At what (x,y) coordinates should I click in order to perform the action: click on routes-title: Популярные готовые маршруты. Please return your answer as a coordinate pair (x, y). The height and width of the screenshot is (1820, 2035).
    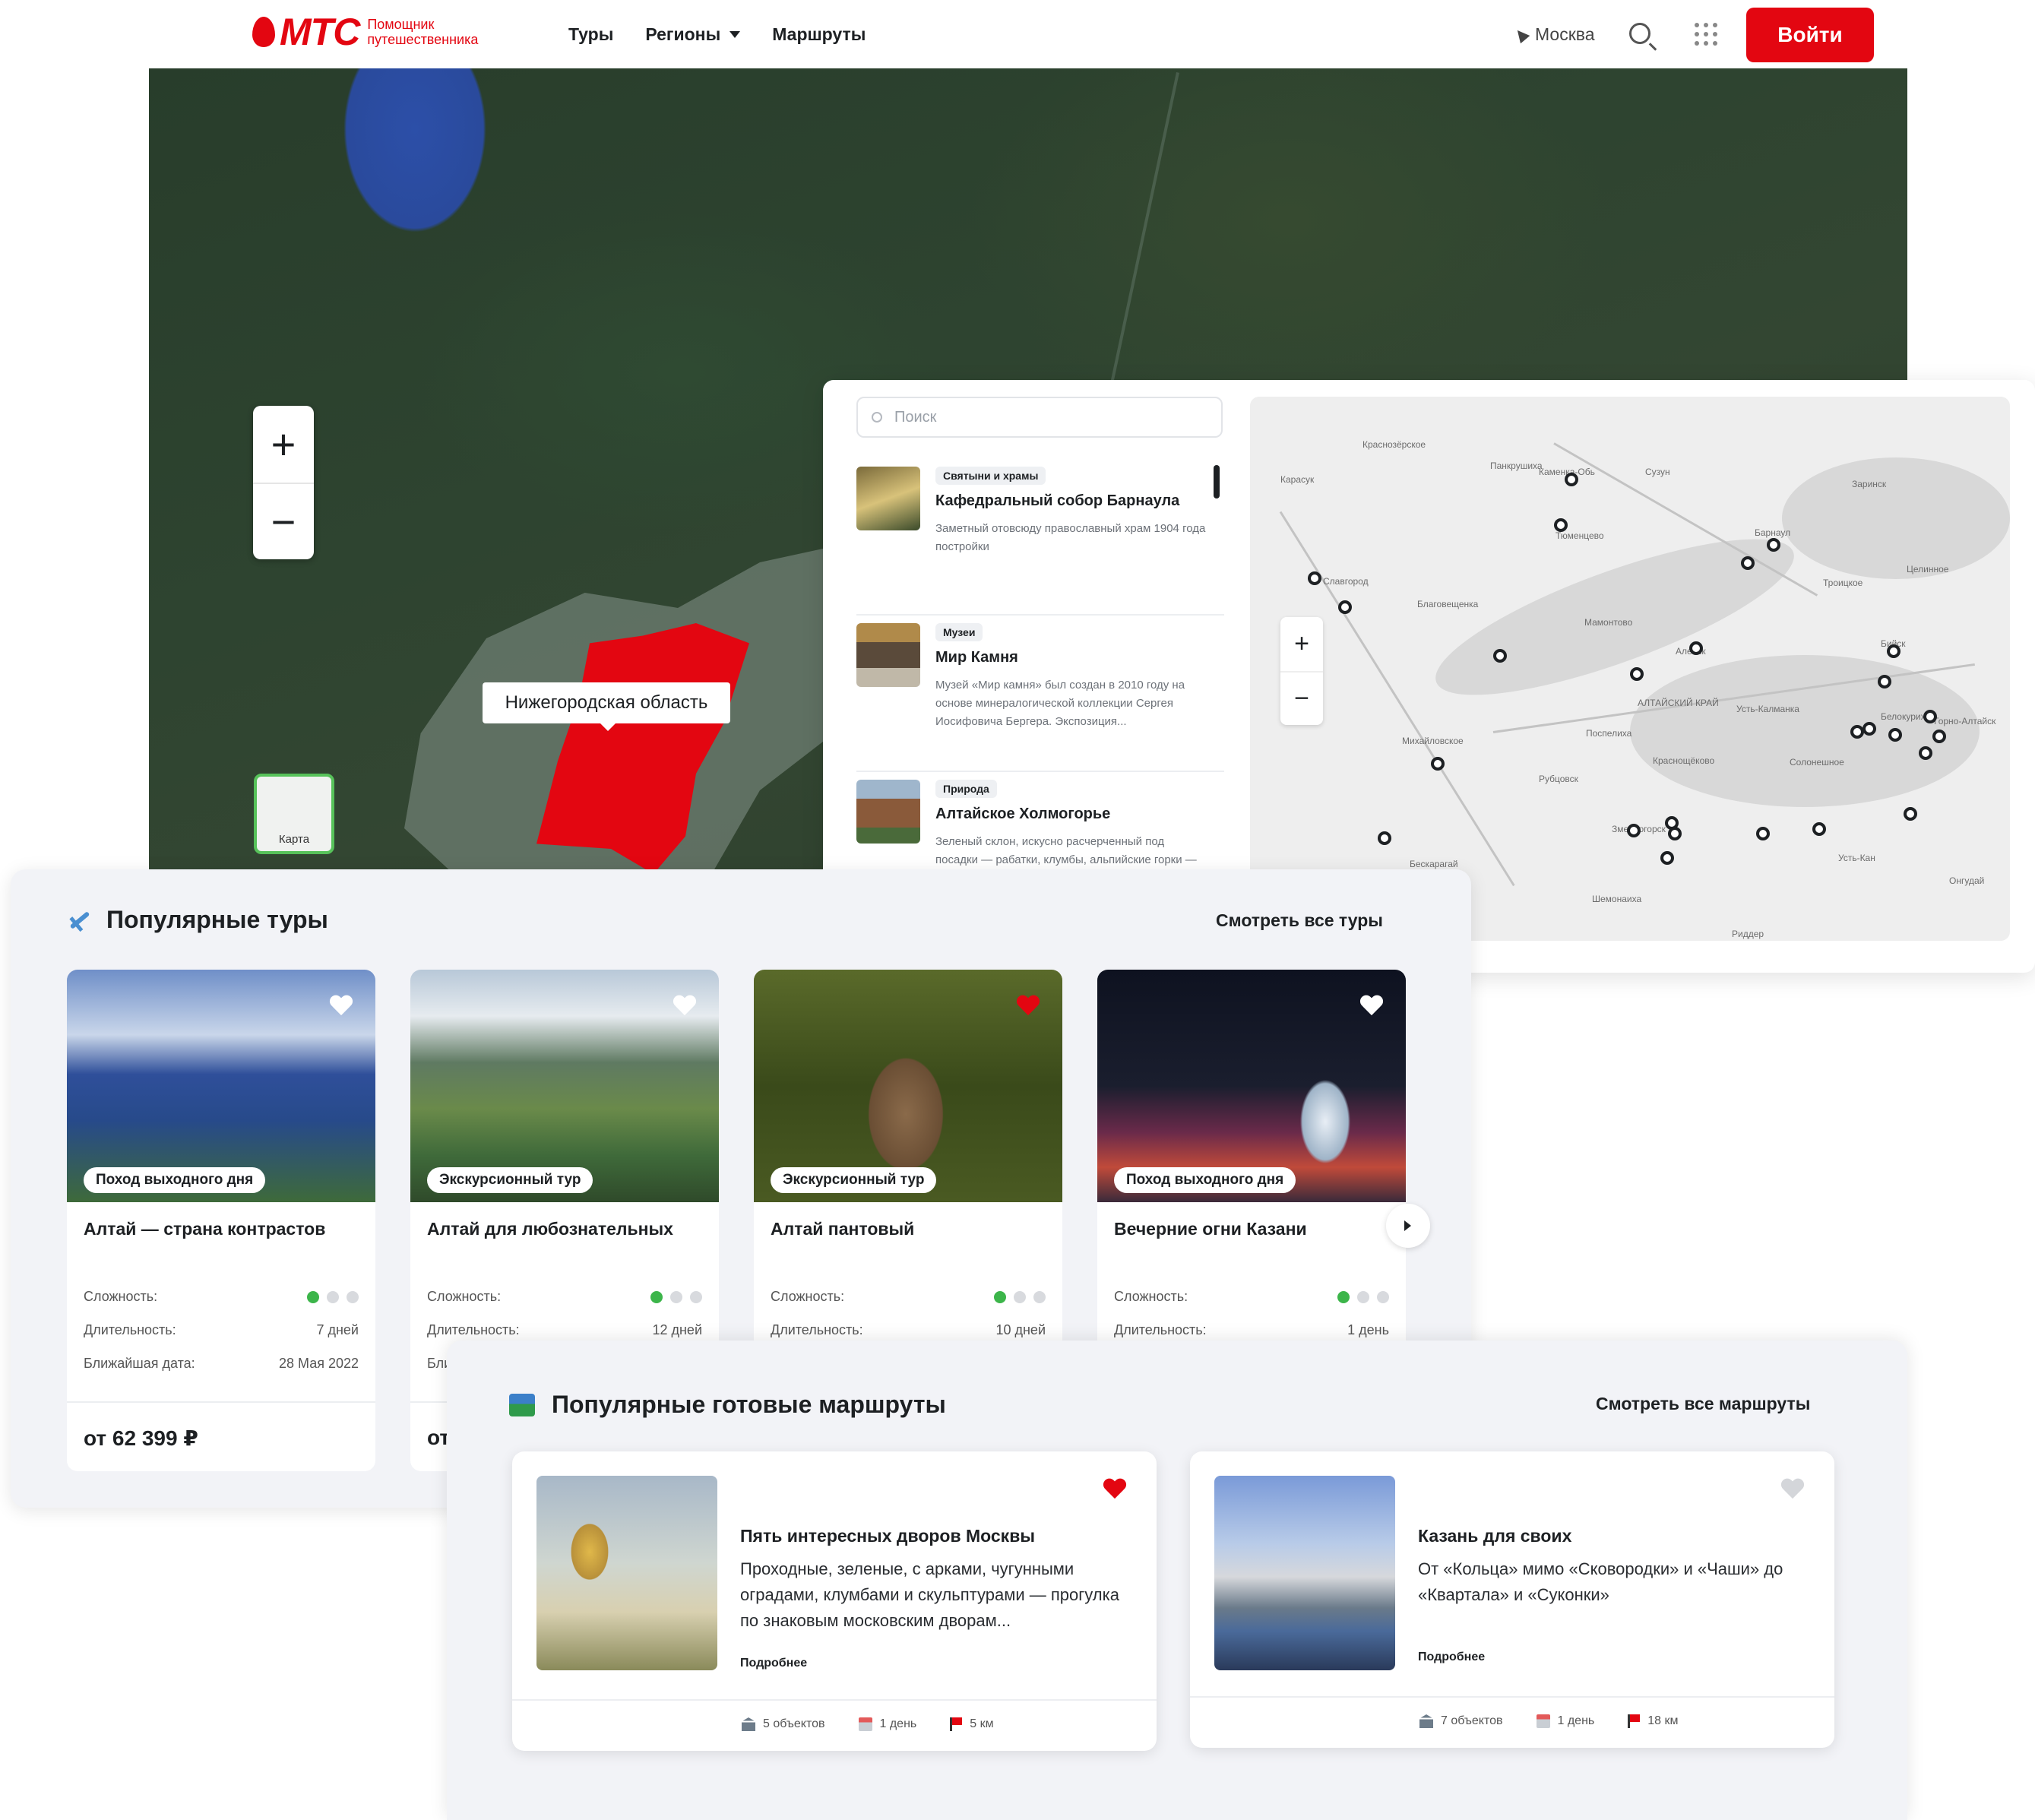
    Looking at the image, I should click on (749, 1405).